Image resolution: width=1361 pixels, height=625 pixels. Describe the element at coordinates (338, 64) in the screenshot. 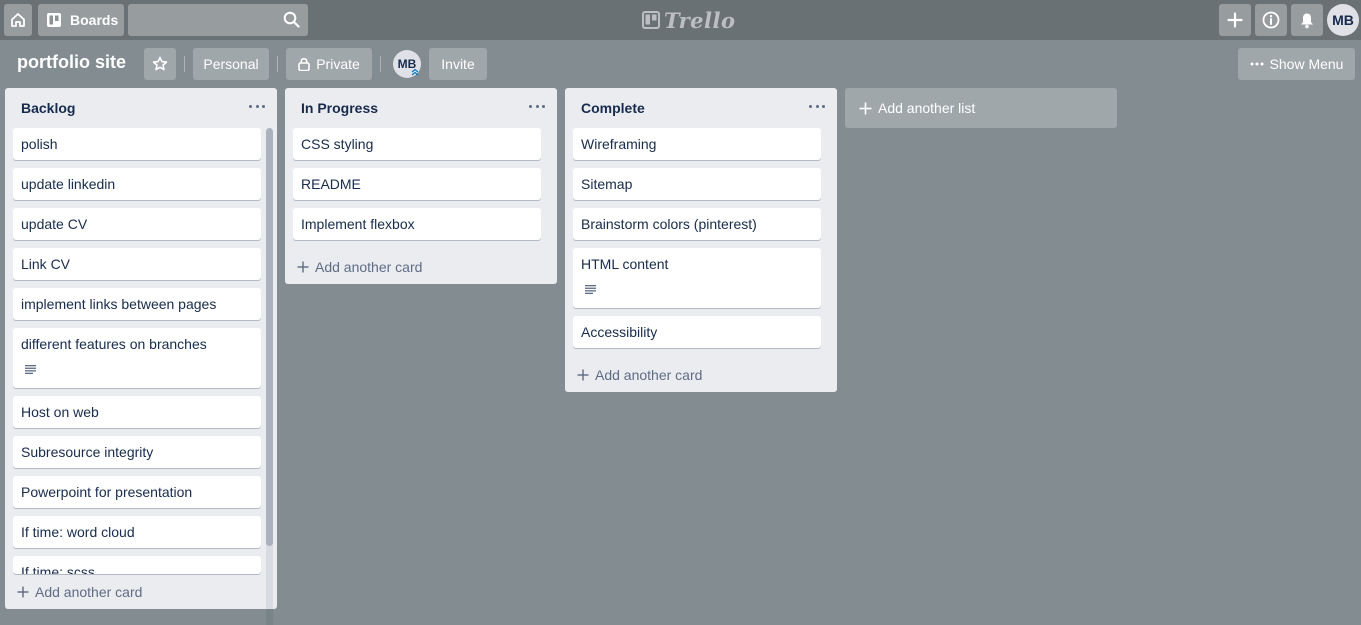

I see `visibility-label: Private` at that location.